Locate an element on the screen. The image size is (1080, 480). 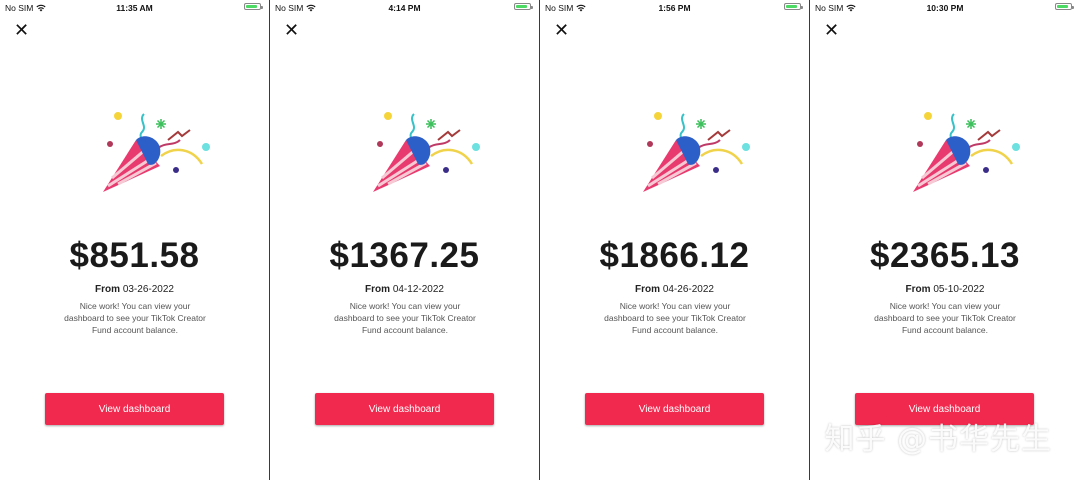
payout-date: 04-26-2022 is located at coordinates (688, 289).